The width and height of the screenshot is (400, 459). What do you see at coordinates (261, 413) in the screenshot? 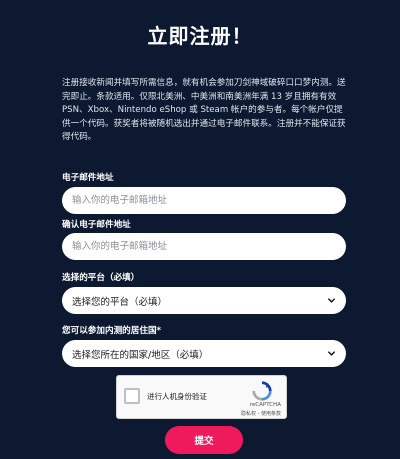
I see `recaptcha-links: 隐私权 - 使用条款` at bounding box center [261, 413].